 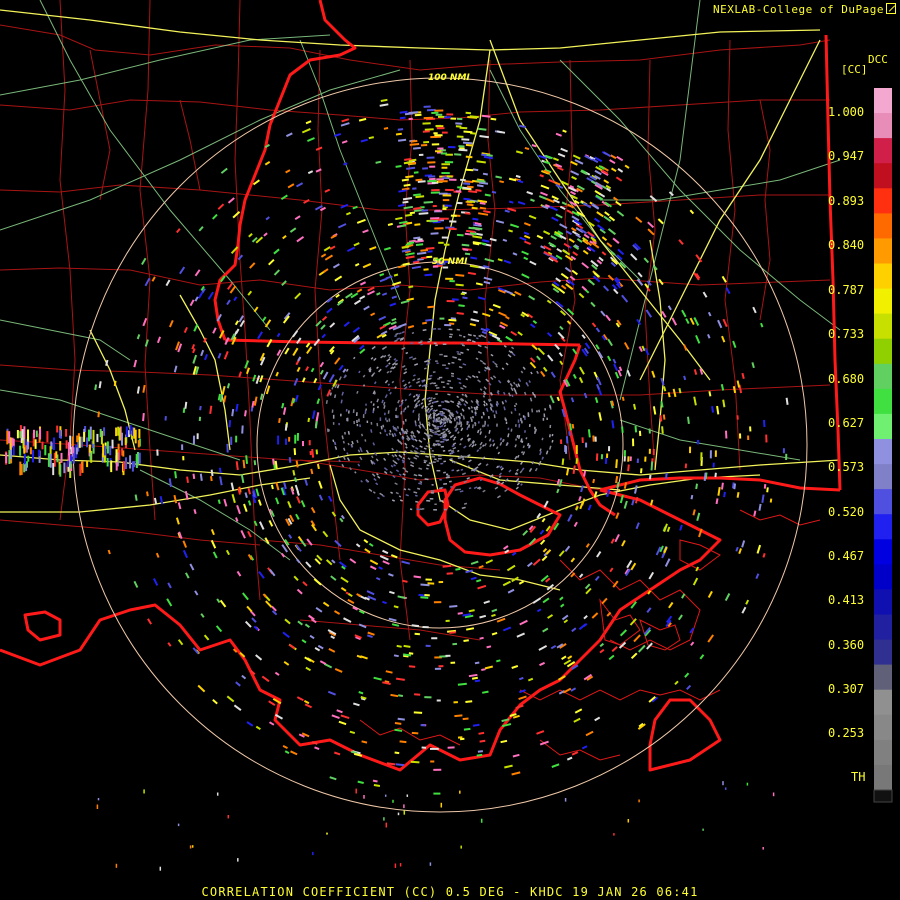 What do you see at coordinates (858, 777) in the screenshot?
I see `legend-label: TH` at bounding box center [858, 777].